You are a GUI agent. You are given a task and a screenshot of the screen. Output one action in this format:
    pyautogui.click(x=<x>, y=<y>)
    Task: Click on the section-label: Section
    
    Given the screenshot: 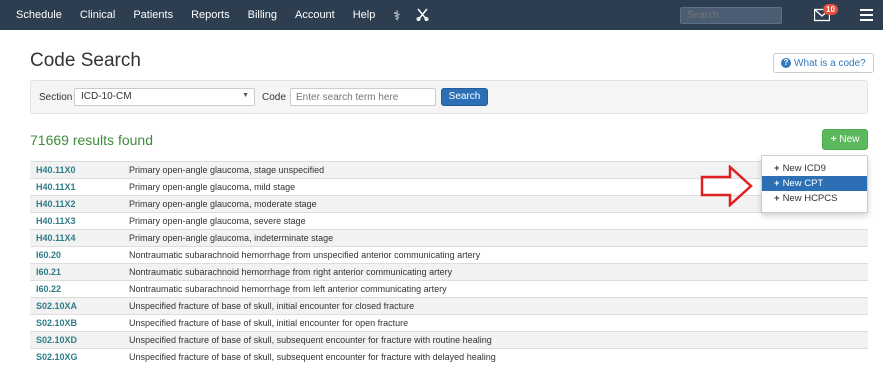 What is the action you would take?
    pyautogui.click(x=56, y=97)
    